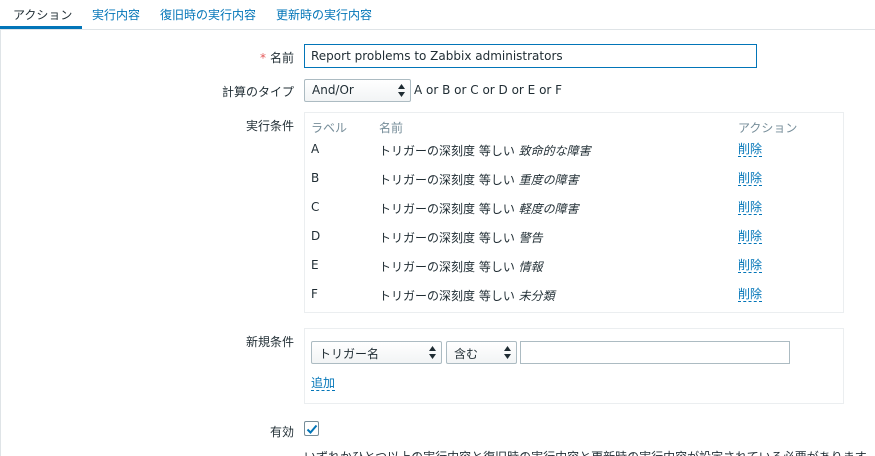  What do you see at coordinates (750, 150) in the screenshot?
I see `remove-condition-a: 削除` at bounding box center [750, 150].